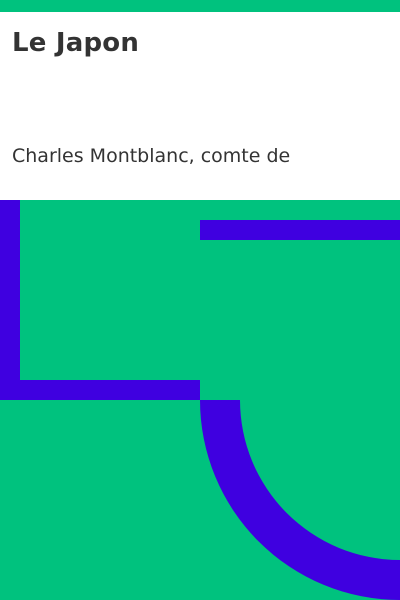  Describe the element at coordinates (76, 43) in the screenshot. I see `book-title: Le Japon` at that location.